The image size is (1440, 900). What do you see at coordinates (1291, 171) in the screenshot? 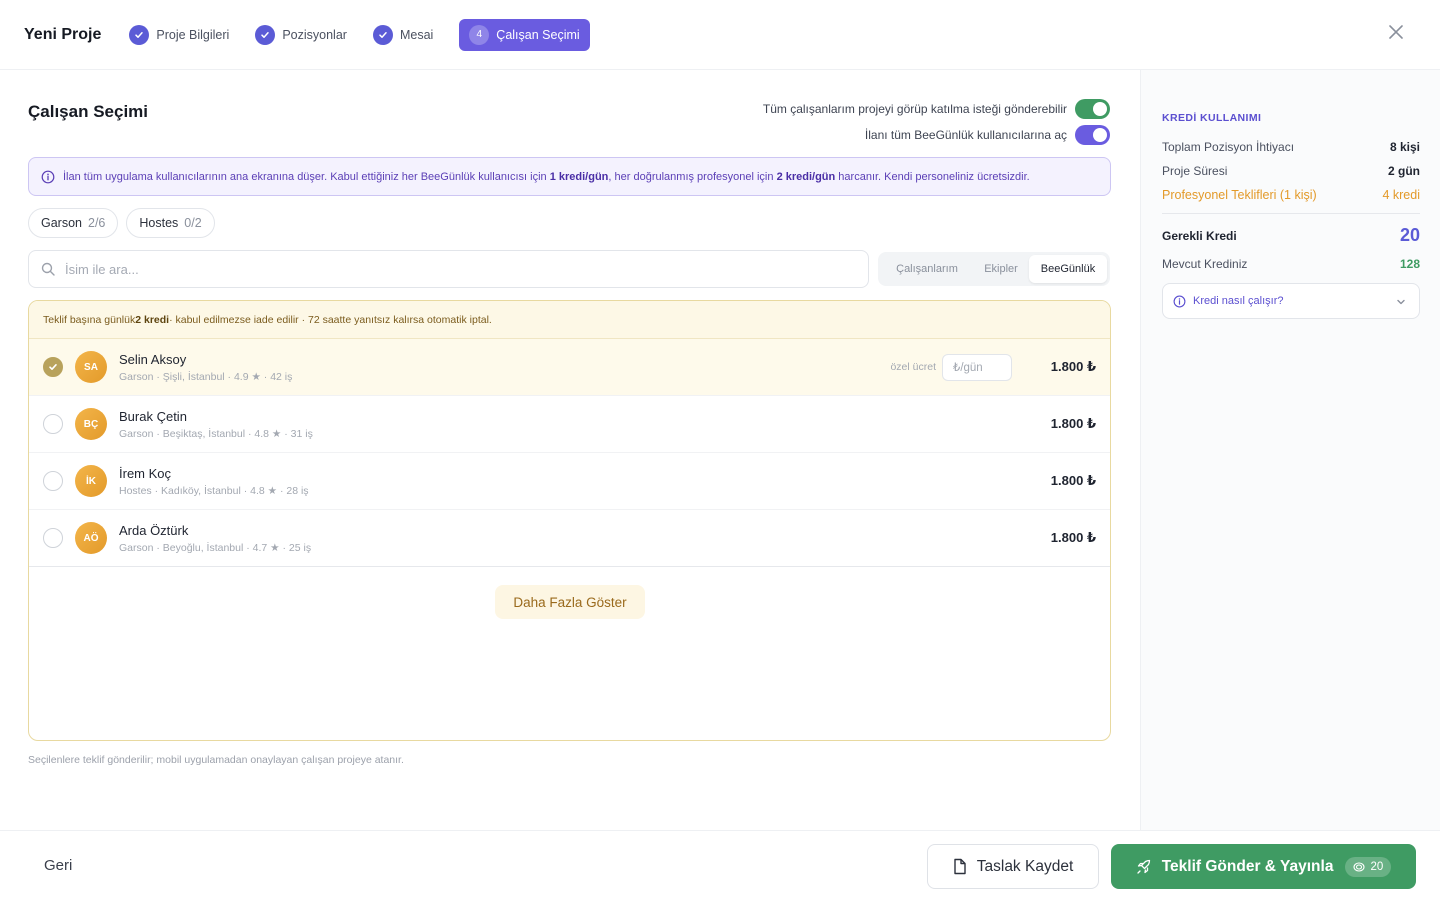
I see `duration-row: Proje Süresi 2 gün` at bounding box center [1291, 171].